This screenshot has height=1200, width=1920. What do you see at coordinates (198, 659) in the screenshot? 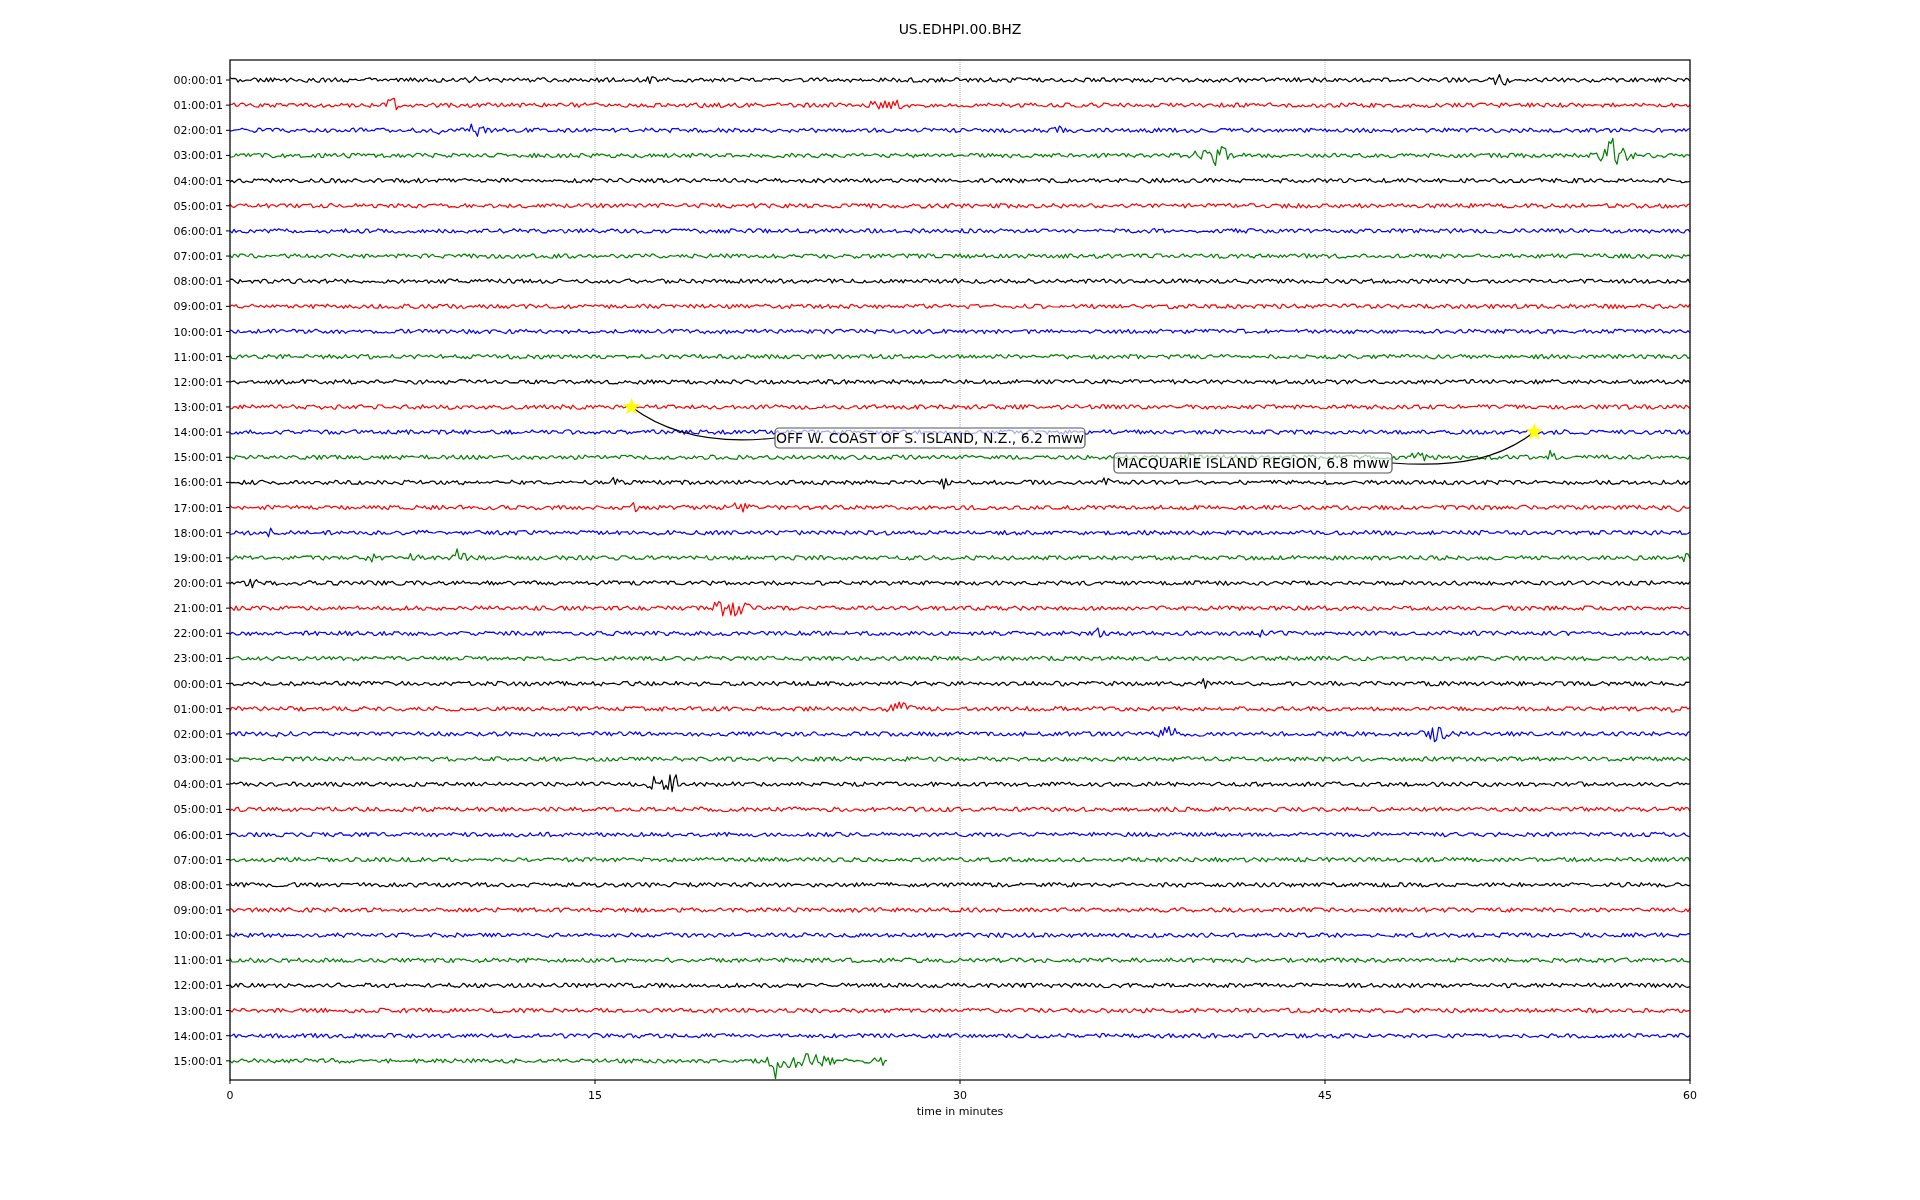
I see `row-time-label: 23:00:01` at bounding box center [198, 659].